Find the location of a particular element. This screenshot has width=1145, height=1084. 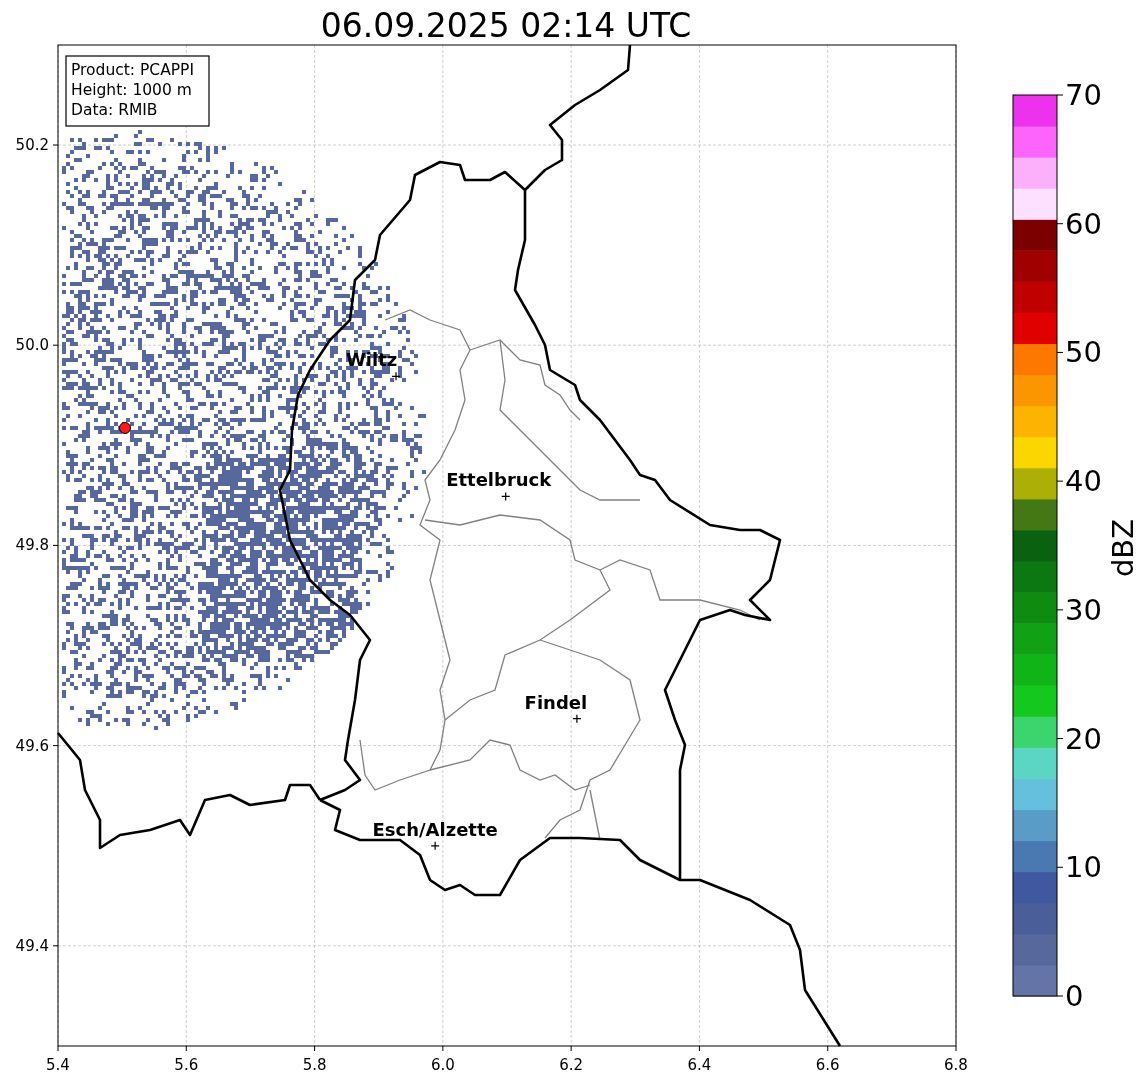

y-tick-label: 49.4 is located at coordinates (32, 945).